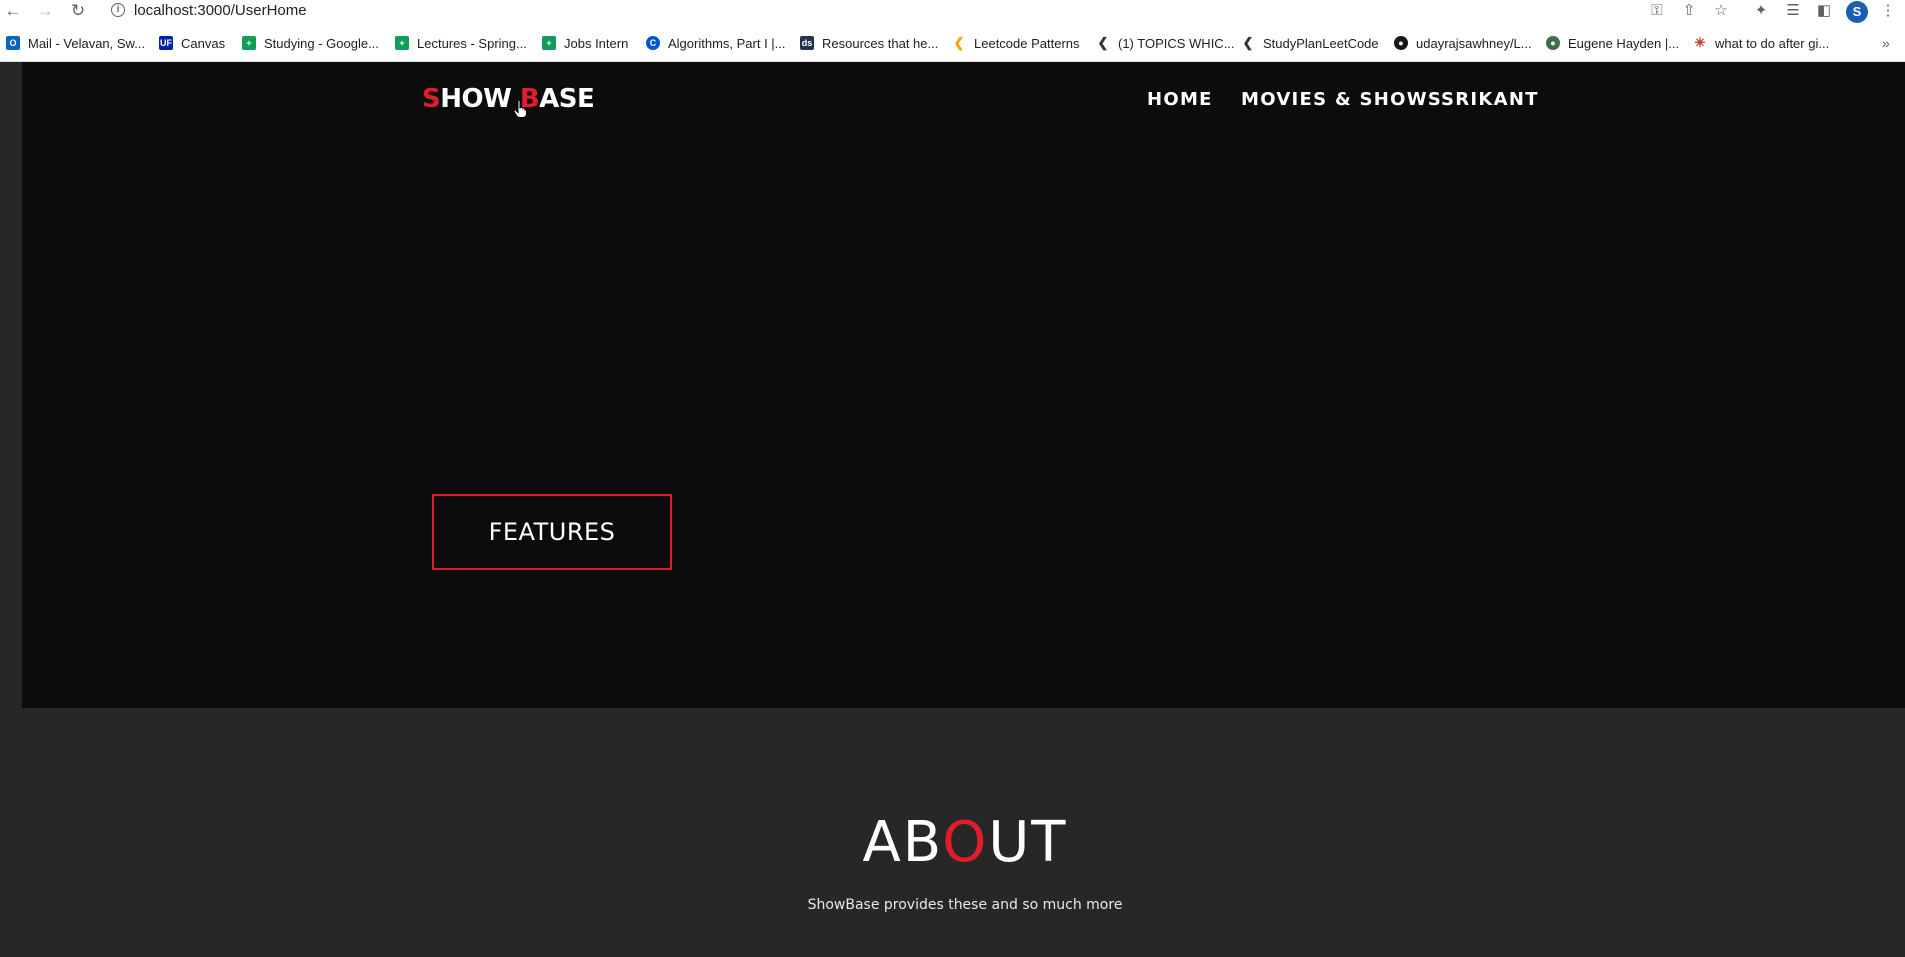  What do you see at coordinates (1490, 99) in the screenshot?
I see `nav-user-link: SRIKANT` at bounding box center [1490, 99].